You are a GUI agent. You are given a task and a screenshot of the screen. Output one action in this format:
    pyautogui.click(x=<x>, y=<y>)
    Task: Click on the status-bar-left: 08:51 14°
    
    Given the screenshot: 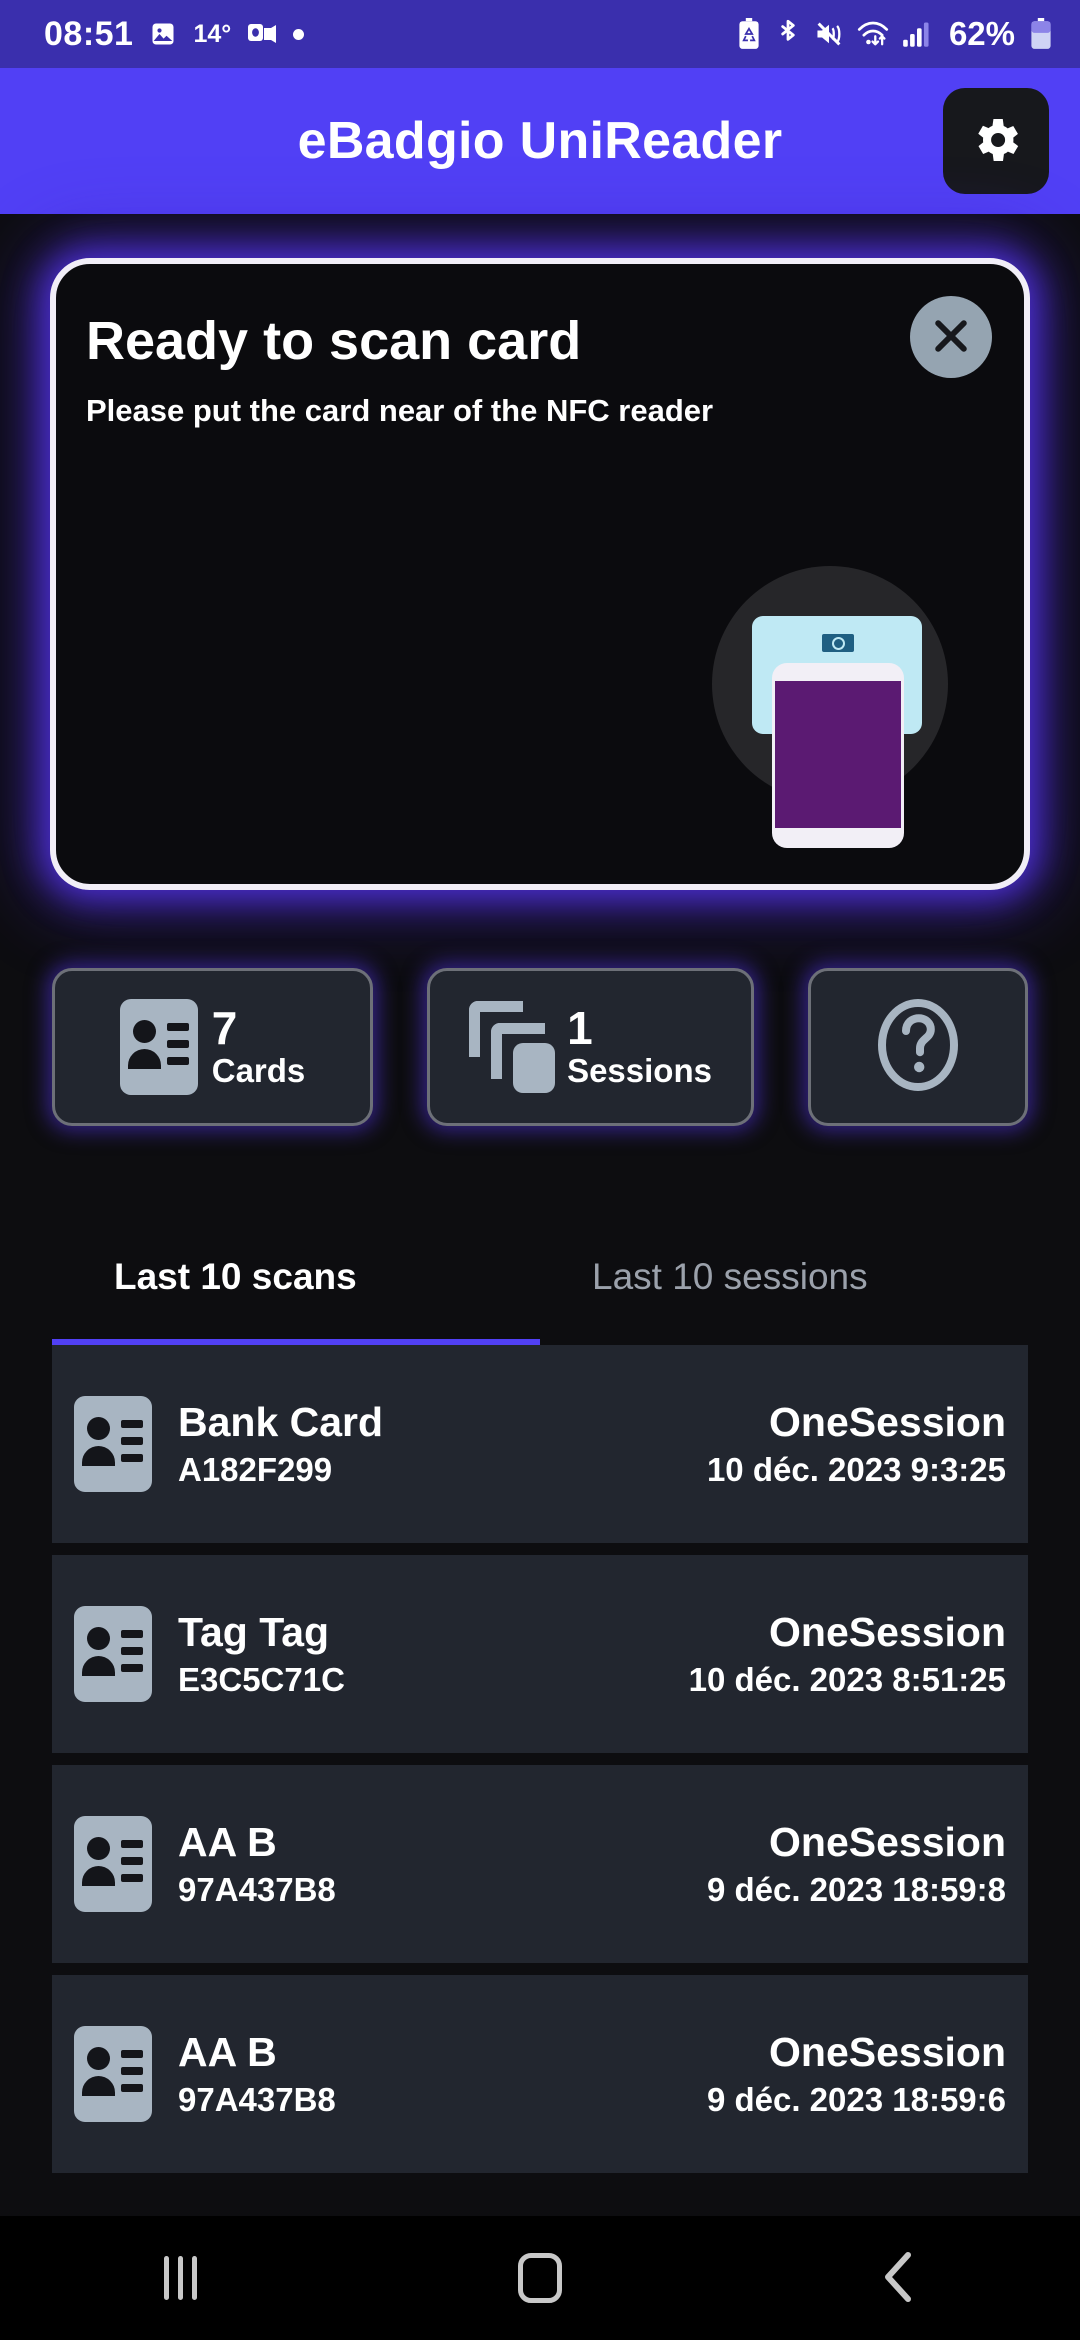 What is the action you would take?
    pyautogui.click(x=174, y=34)
    